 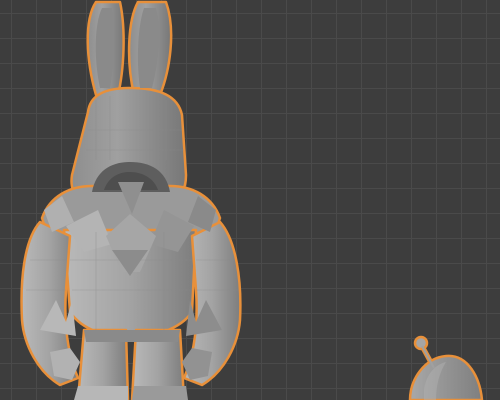 I want to click on antenna-ball, so click(x=421, y=343).